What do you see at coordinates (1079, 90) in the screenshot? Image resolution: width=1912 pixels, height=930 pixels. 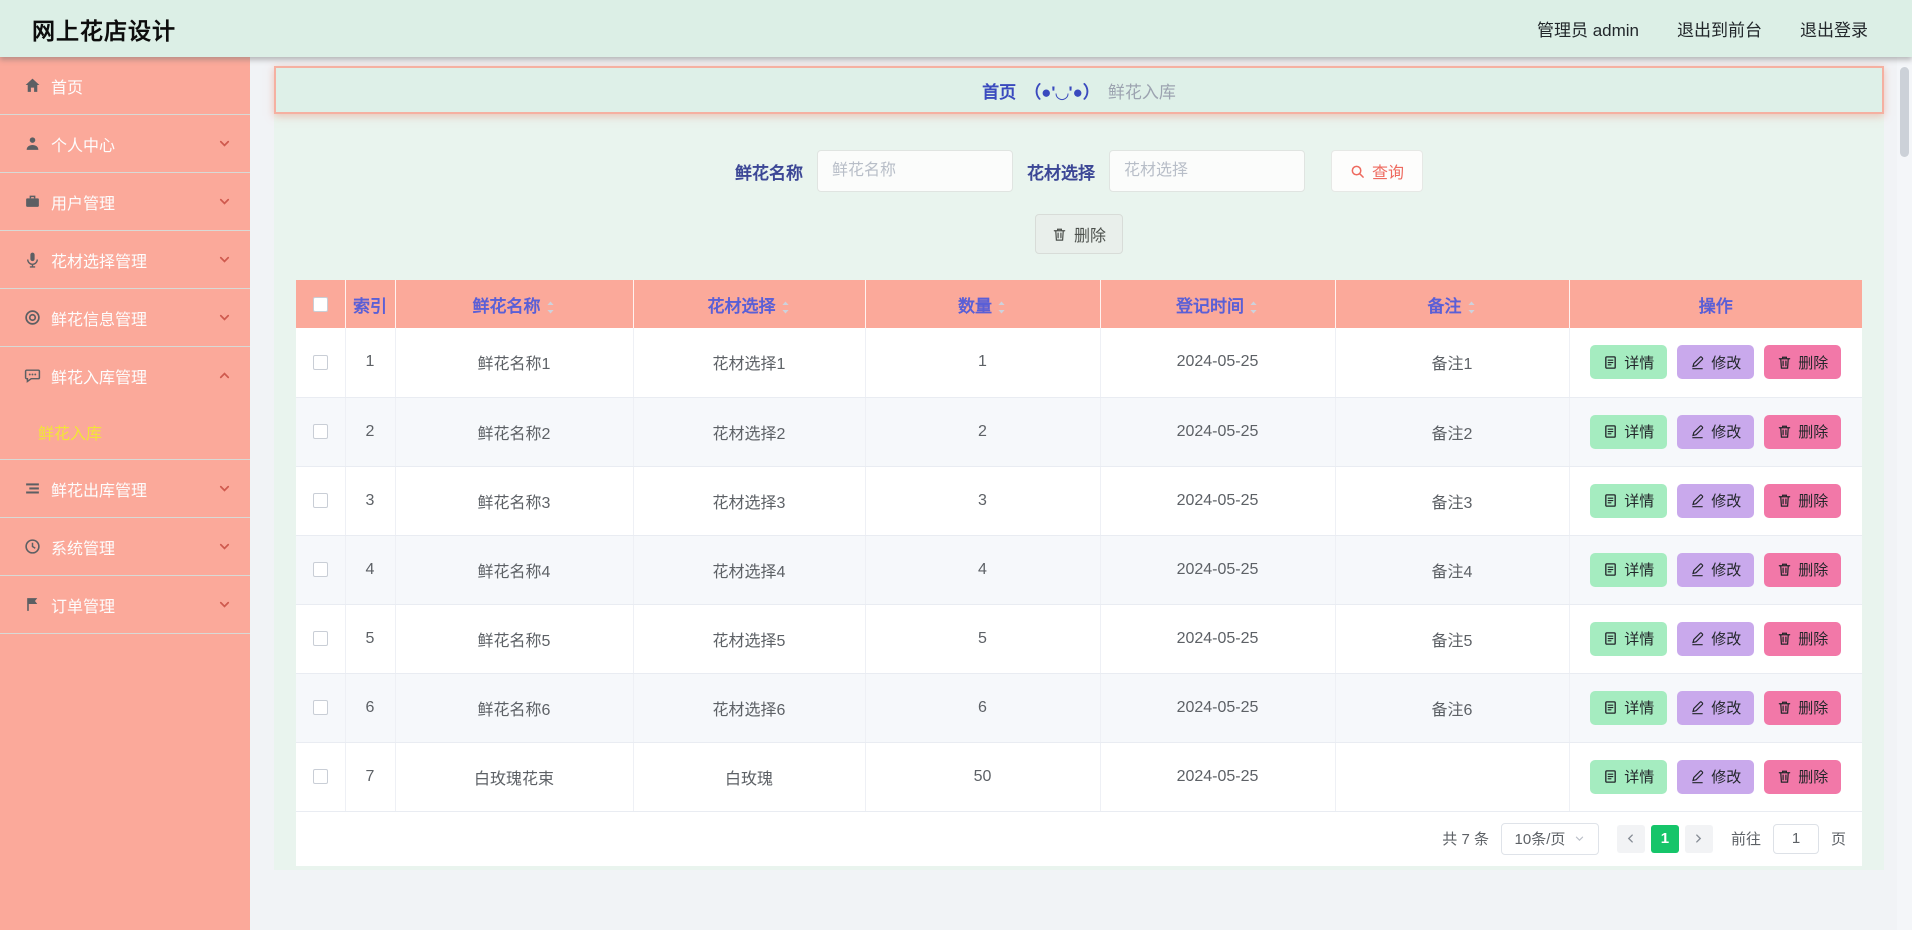 I see `breadcrumb: 首页 （●'◡'●） 鲜花入库` at bounding box center [1079, 90].